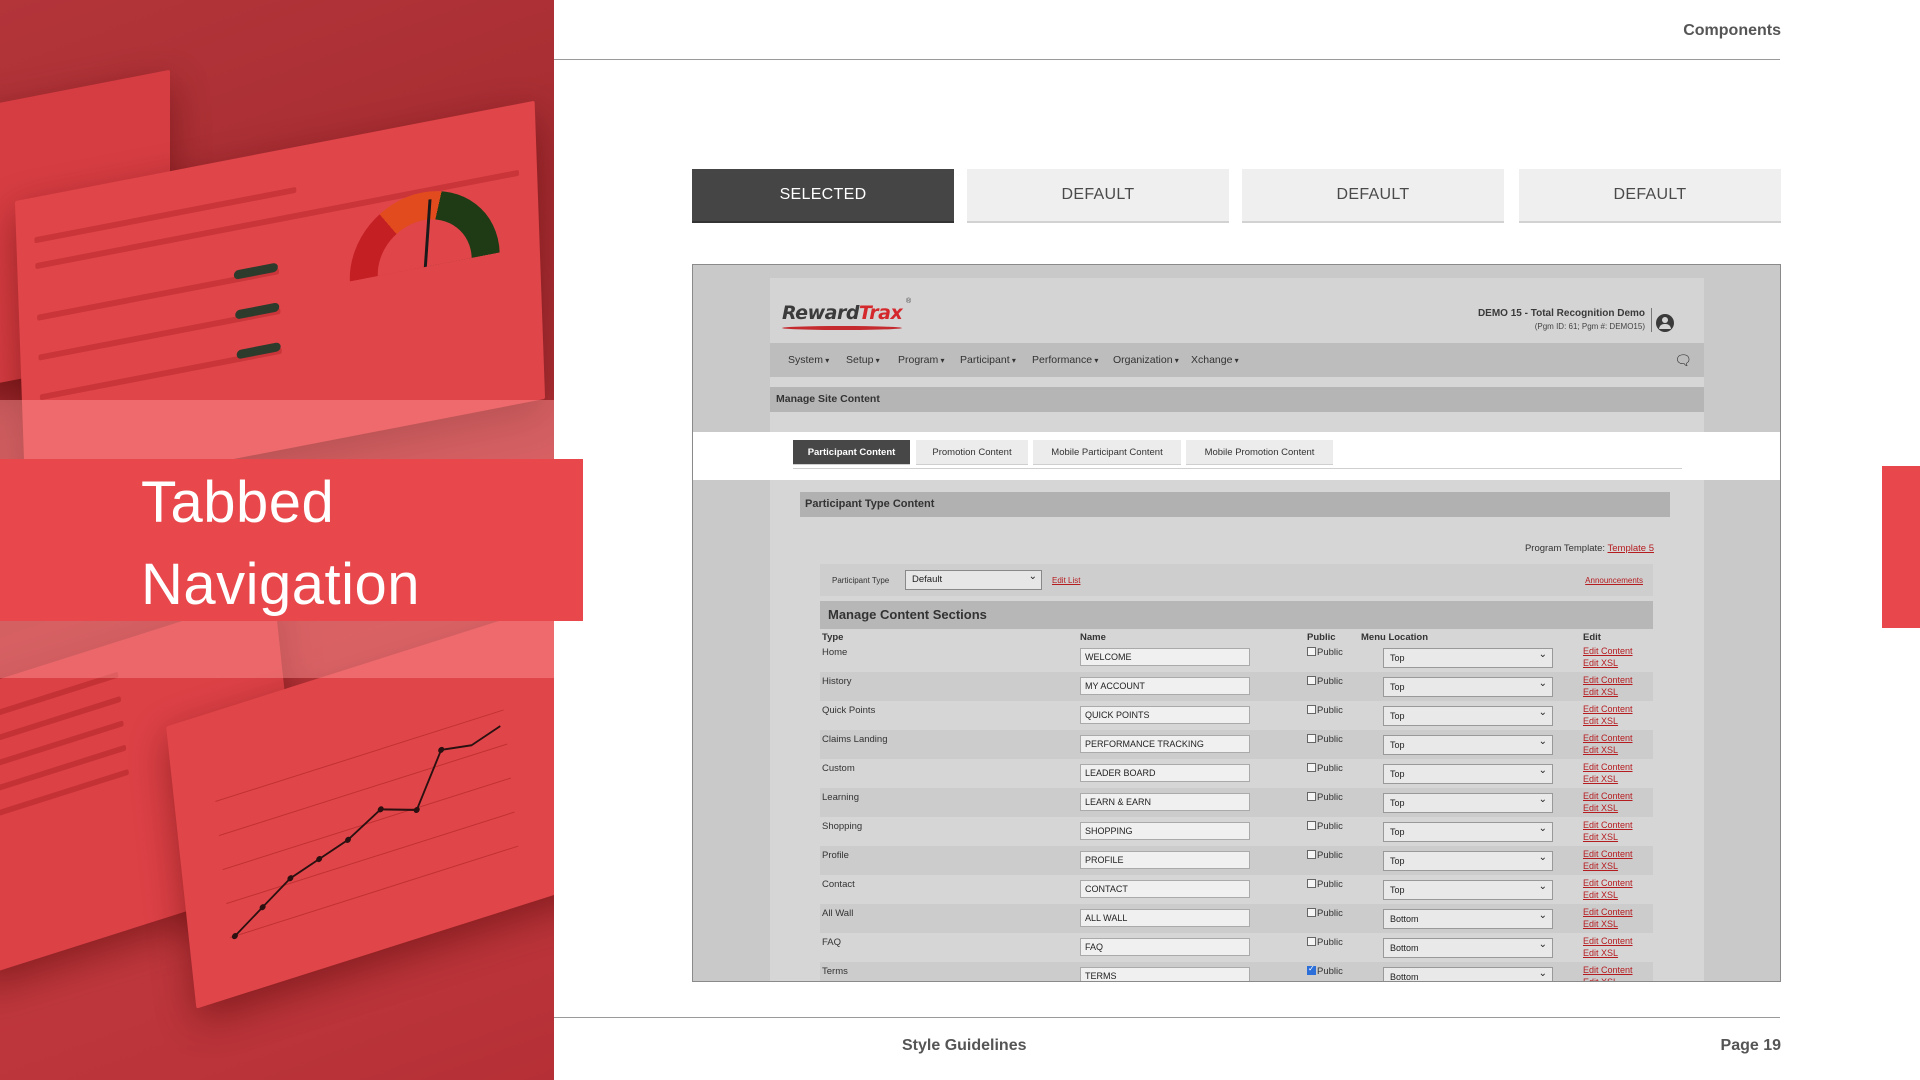  Describe the element at coordinates (1373, 196) in the screenshot. I see `tab-default-2: DEFAULT` at that location.